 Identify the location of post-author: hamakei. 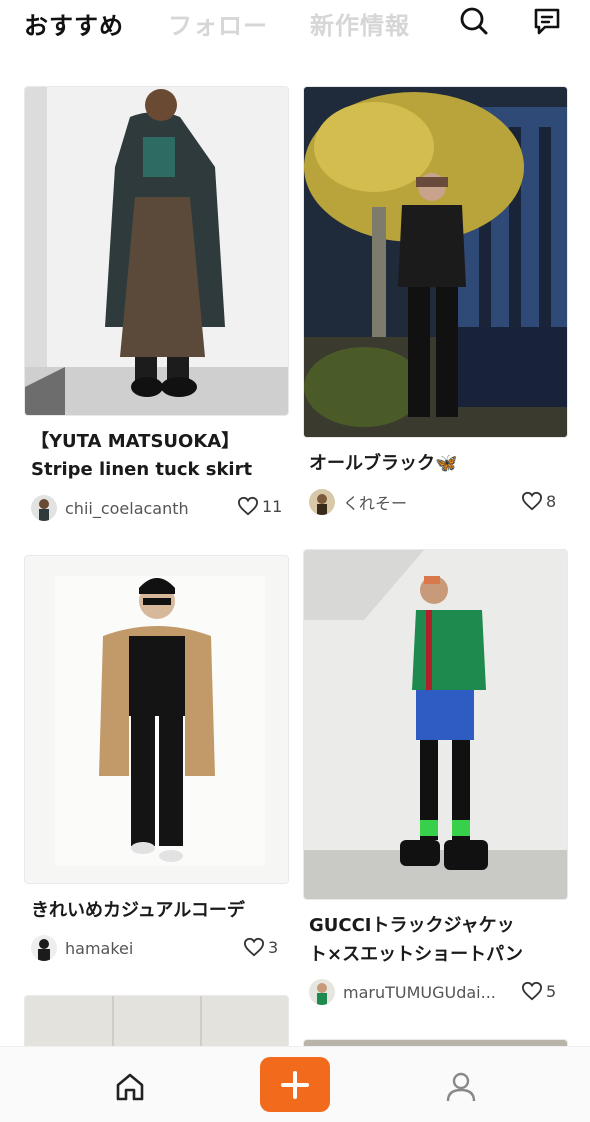
(82, 948).